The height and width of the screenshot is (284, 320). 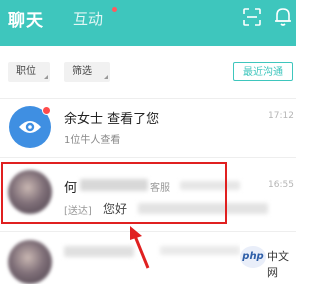 What do you see at coordinates (88, 18) in the screenshot?
I see `tab-interaction: 互动` at bounding box center [88, 18].